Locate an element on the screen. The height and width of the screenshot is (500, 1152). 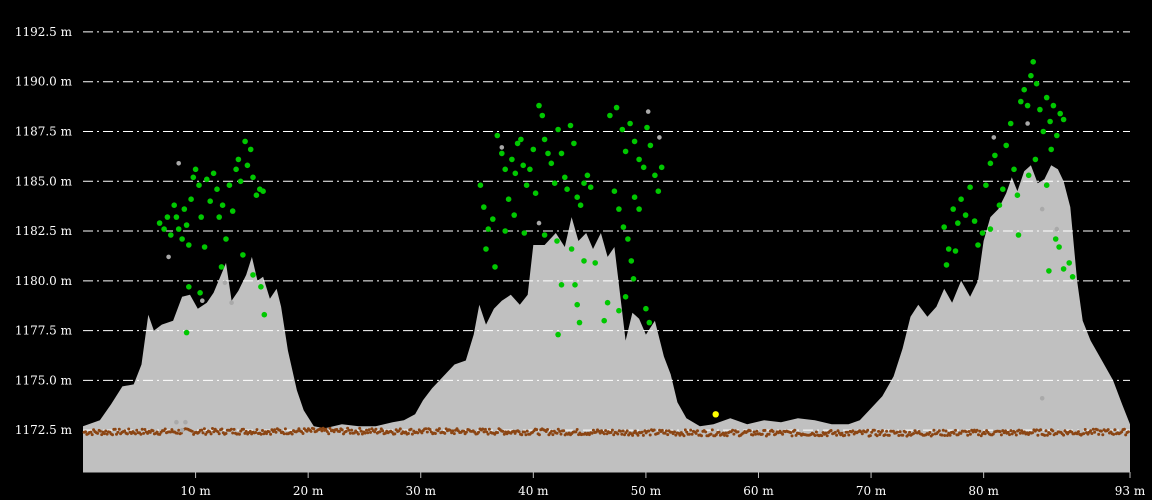
x-tick-label: 70 m is located at coordinates (871, 491).